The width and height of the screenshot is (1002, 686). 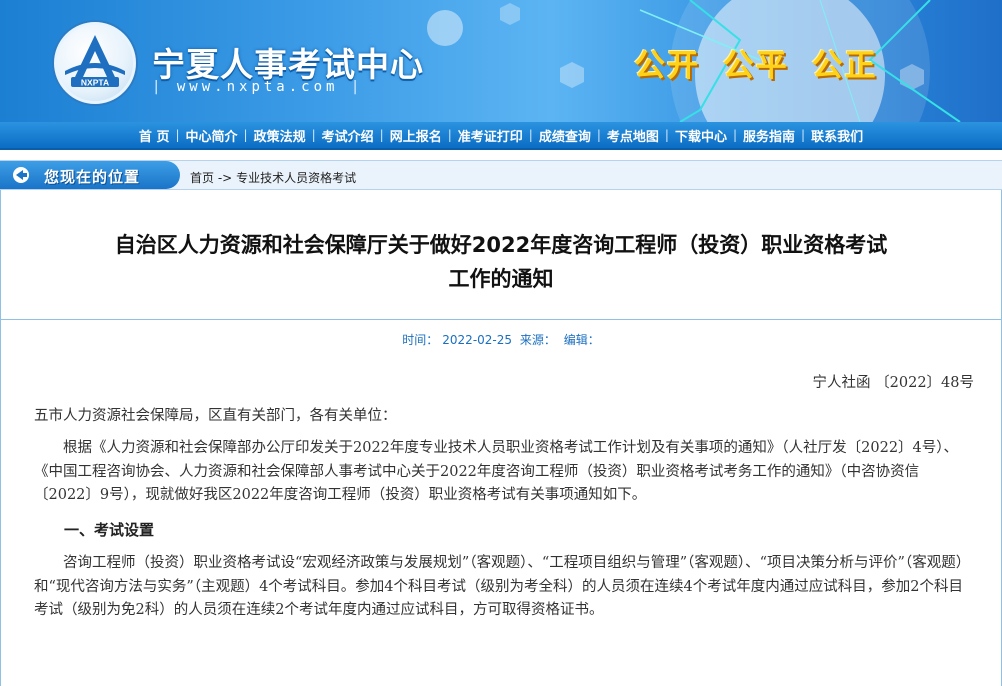 What do you see at coordinates (581, 340) in the screenshot?
I see `meta-editor-label: 编辑：` at bounding box center [581, 340].